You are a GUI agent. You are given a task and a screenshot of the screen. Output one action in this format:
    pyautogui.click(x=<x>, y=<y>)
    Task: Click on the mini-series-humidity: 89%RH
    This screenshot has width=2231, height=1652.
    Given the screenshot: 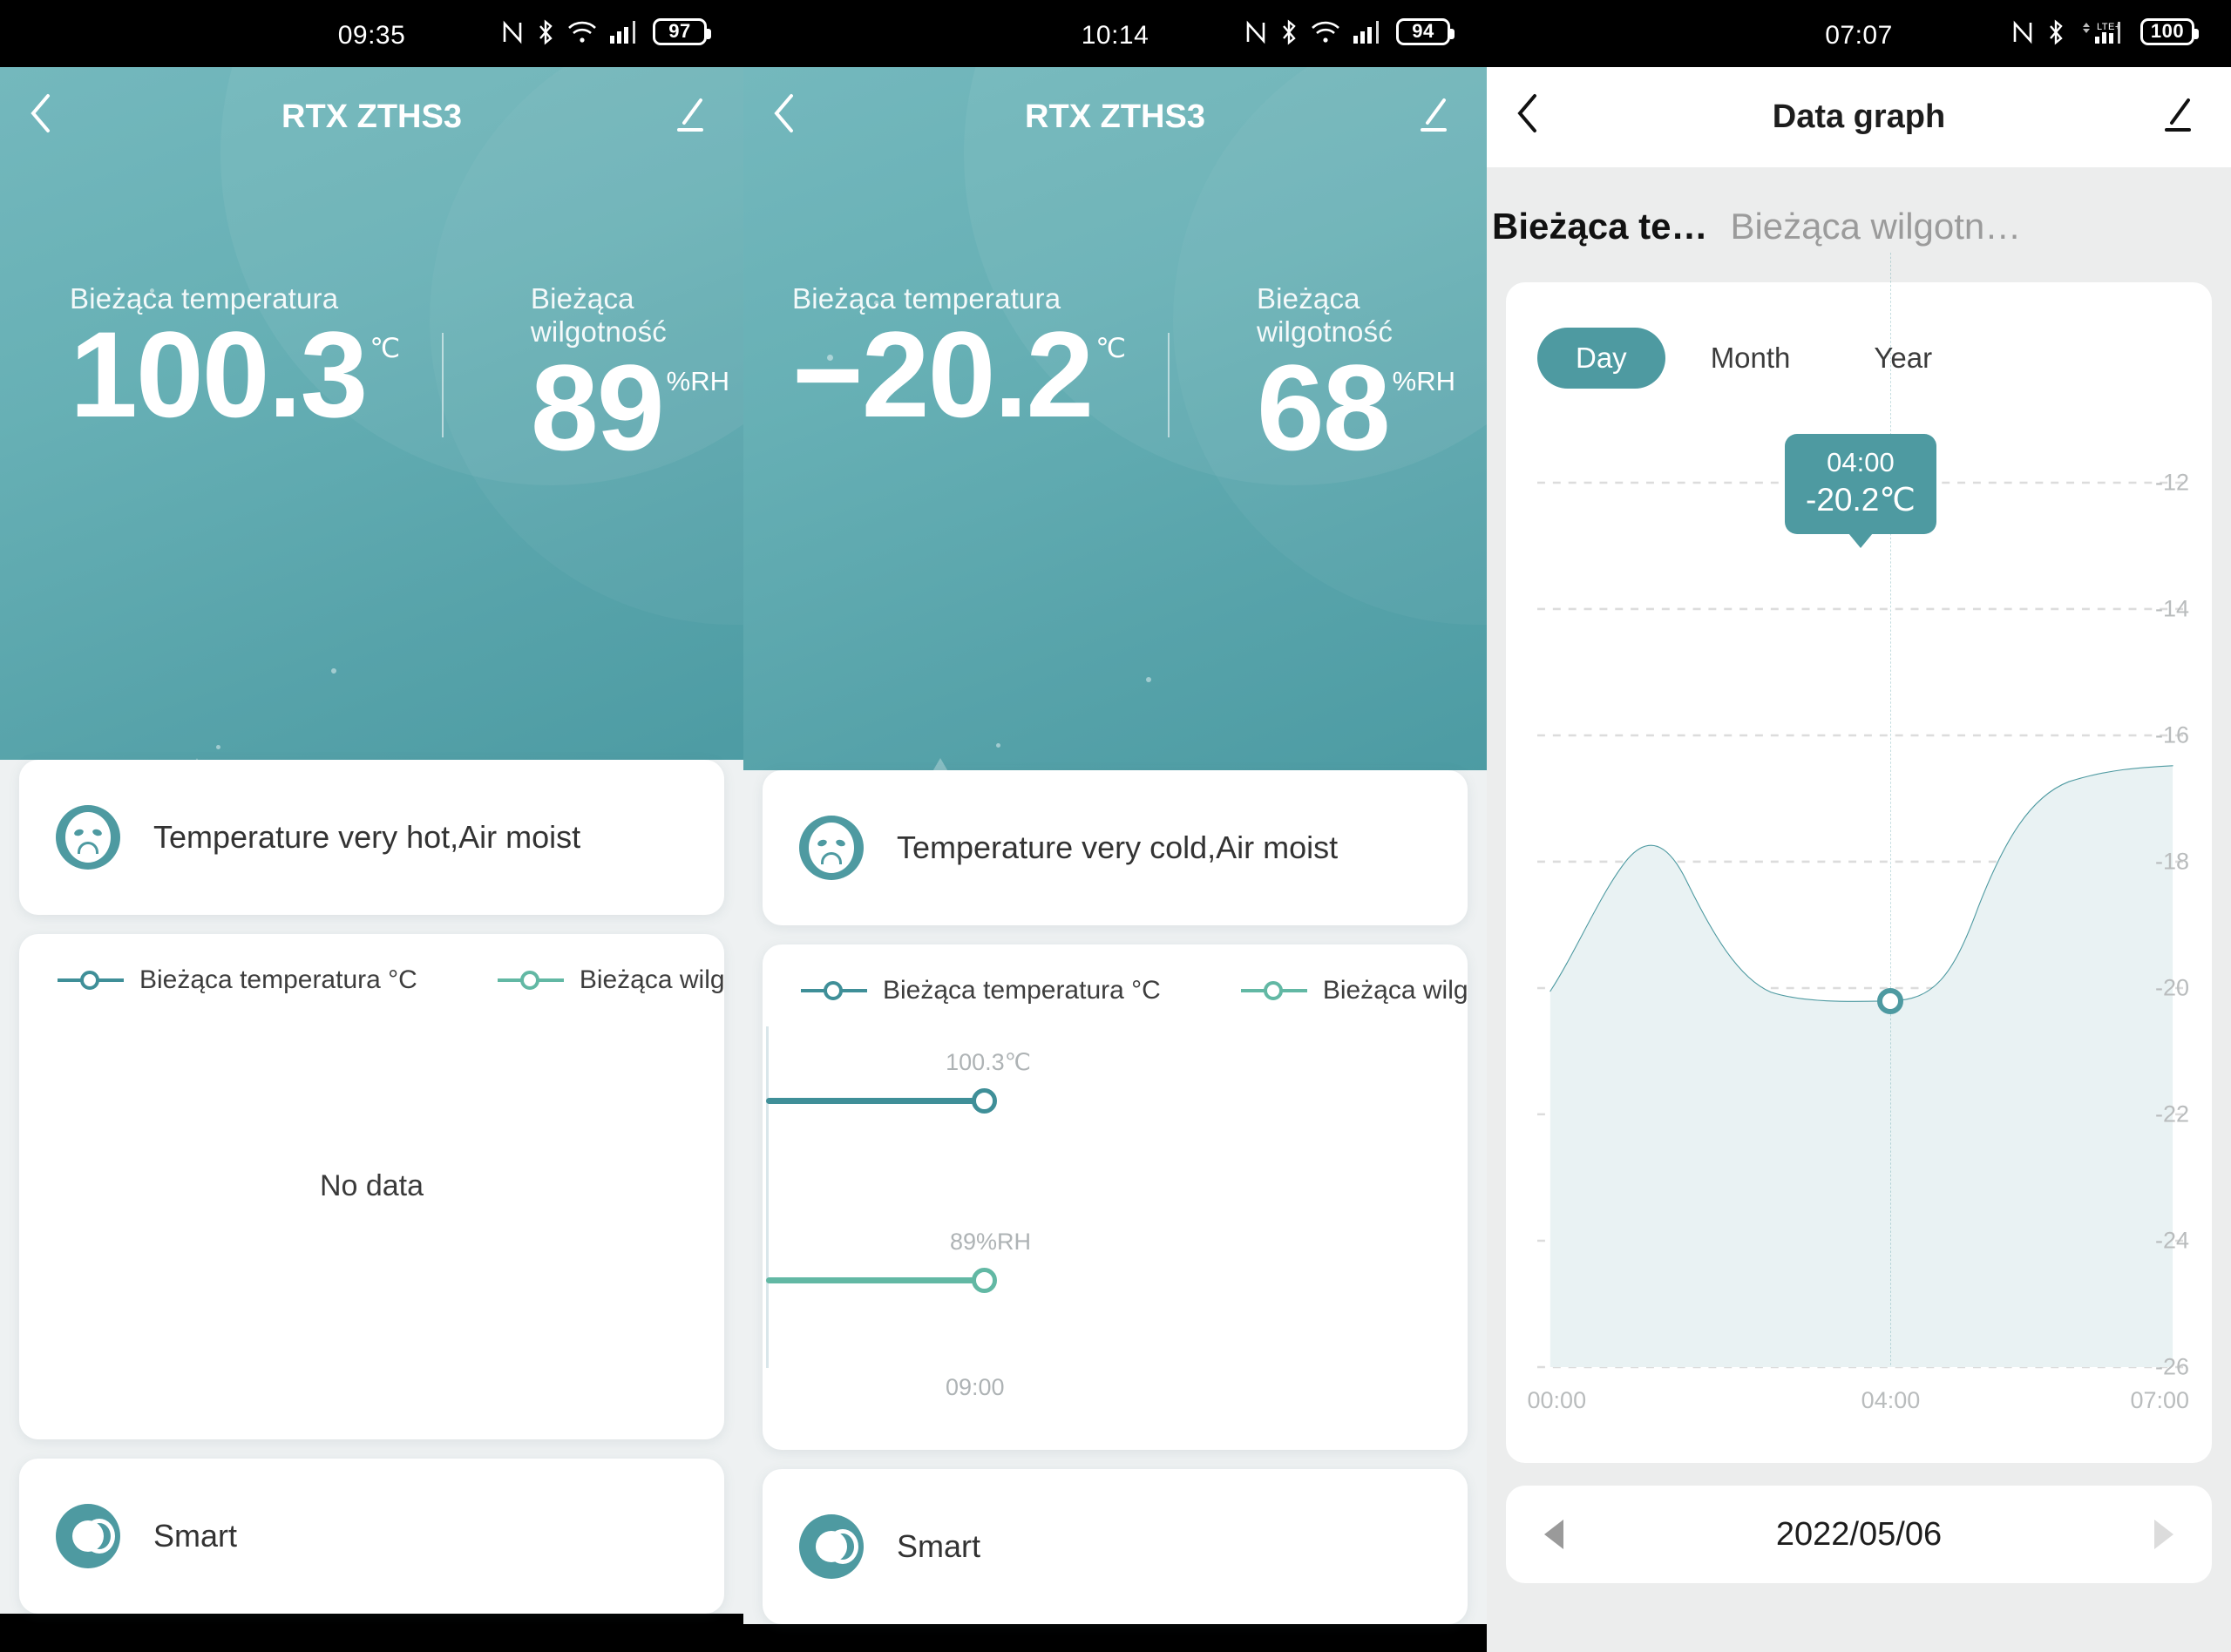 What is the action you would take?
    pyautogui.click(x=898, y=1261)
    